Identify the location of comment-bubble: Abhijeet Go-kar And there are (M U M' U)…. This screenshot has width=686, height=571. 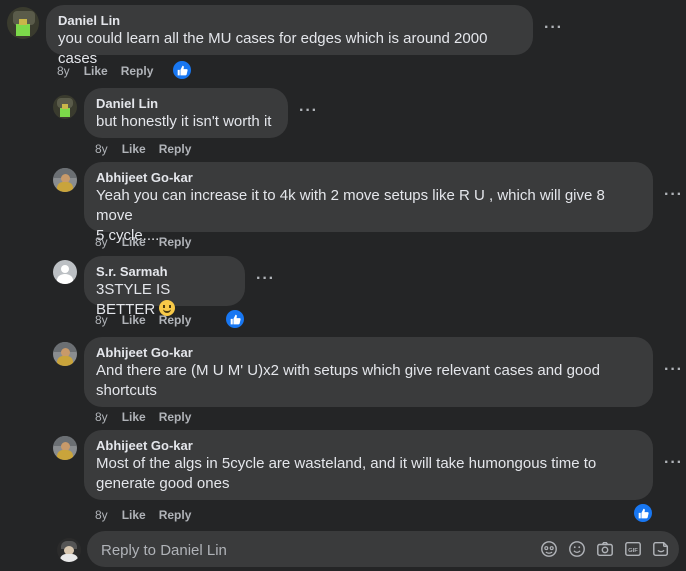
(368, 372).